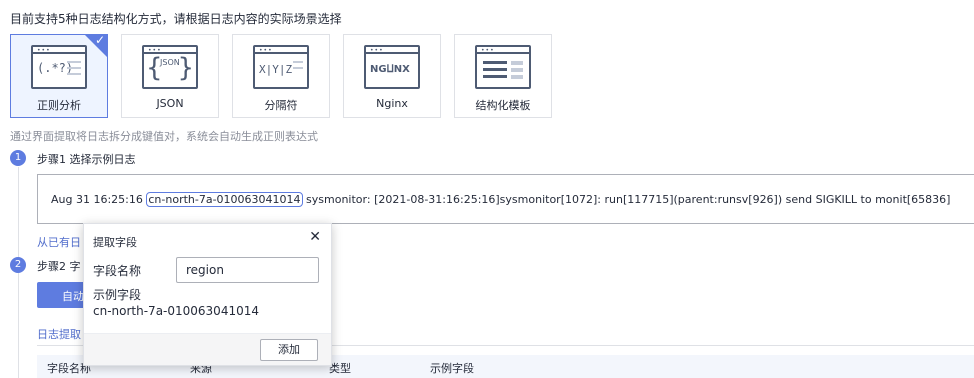 The width and height of the screenshot is (974, 378). I want to click on field-name-input, so click(247, 270).